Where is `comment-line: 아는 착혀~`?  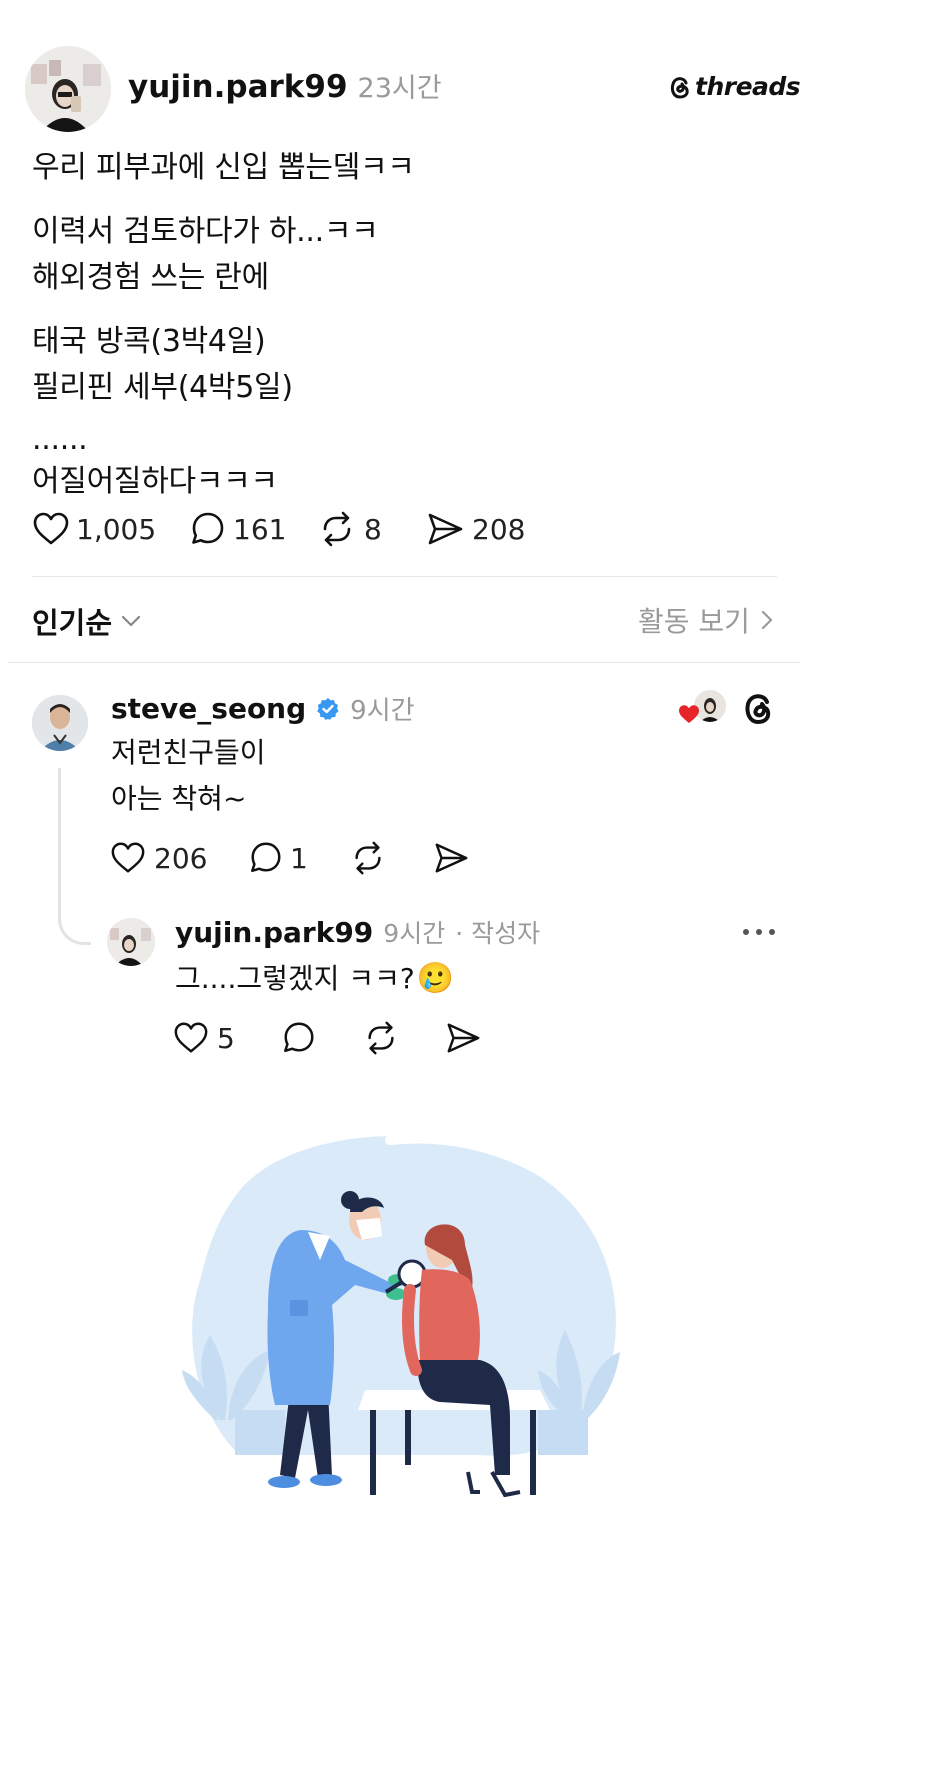 comment-line: 아는 착혀~ is located at coordinates (179, 798).